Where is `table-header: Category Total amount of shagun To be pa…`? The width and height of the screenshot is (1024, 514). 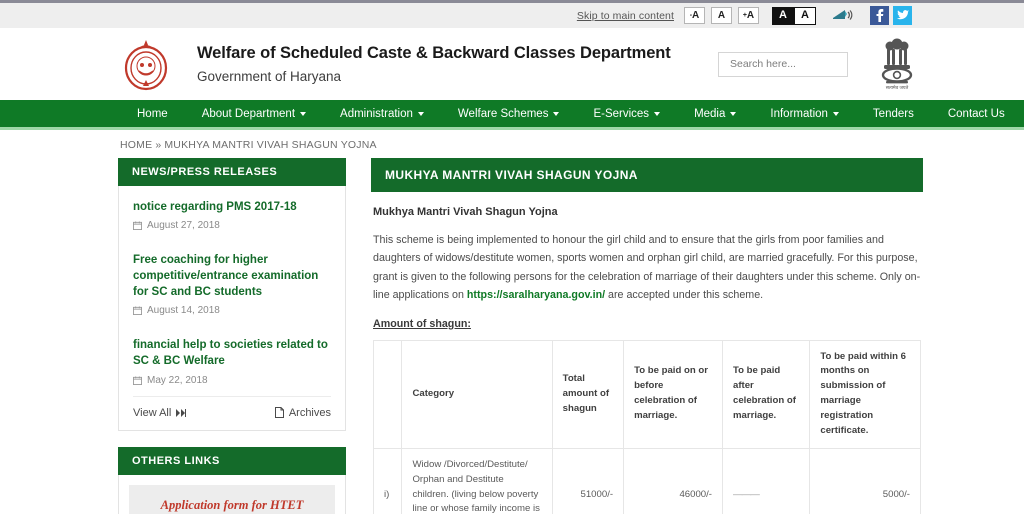 table-header: Category Total amount of shagun To be pa… is located at coordinates (646, 394).